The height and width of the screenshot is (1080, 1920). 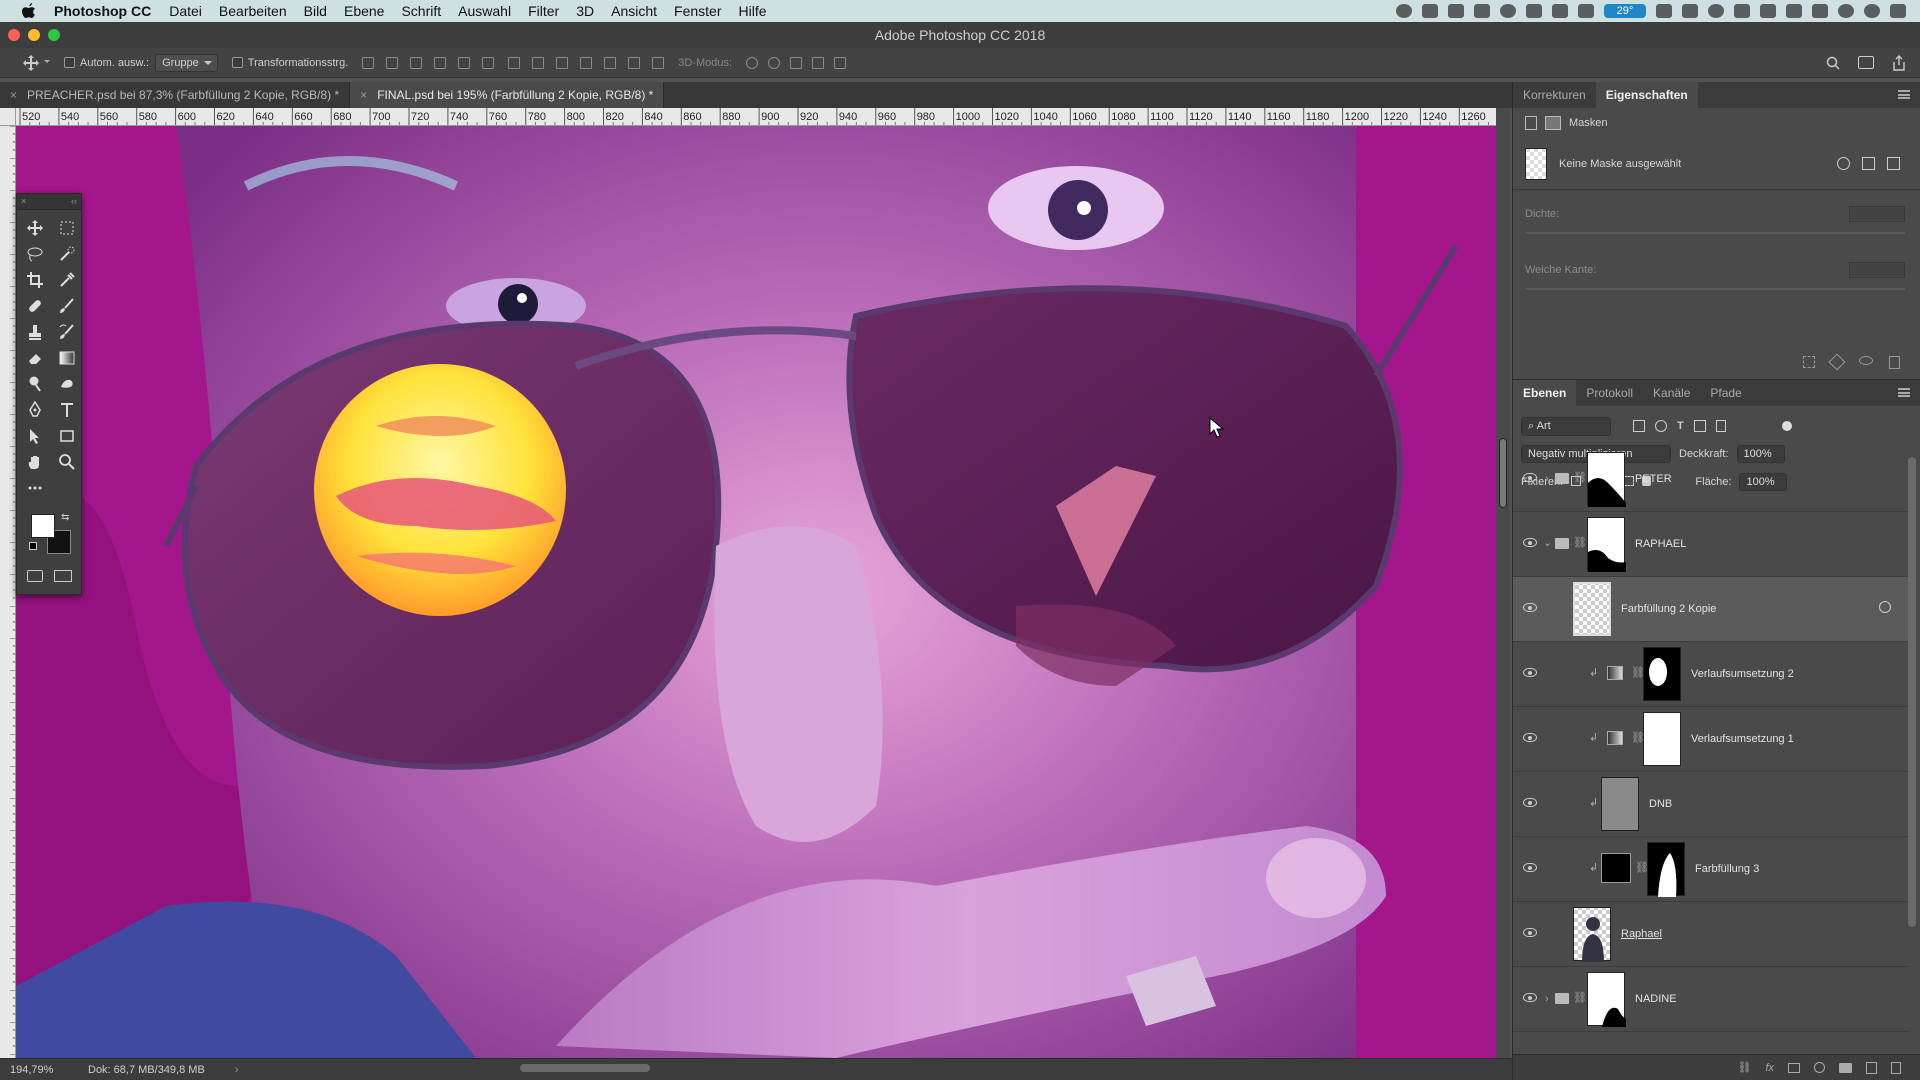 I want to click on collapse-chevron-icon: ⌄, so click(x=1547, y=542).